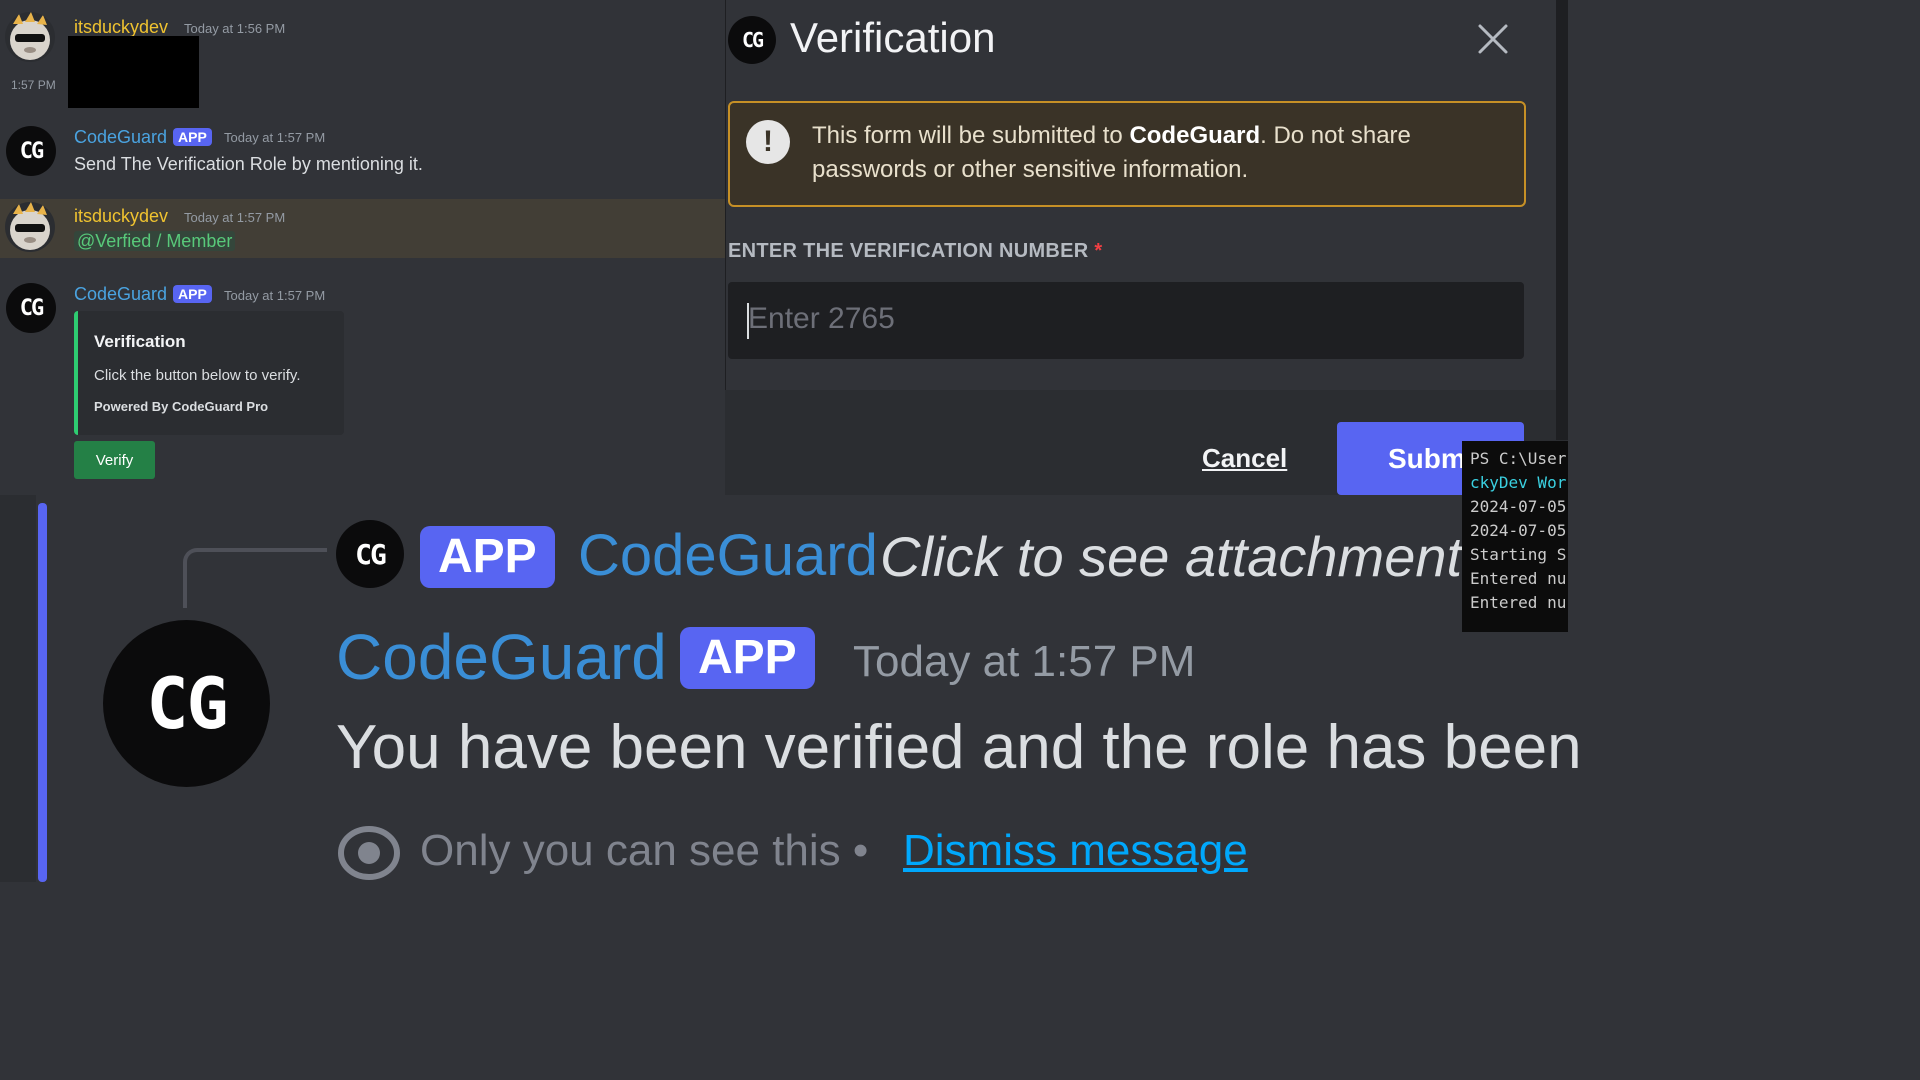  Describe the element at coordinates (362, 110) in the screenshot. I see `divider` at that location.